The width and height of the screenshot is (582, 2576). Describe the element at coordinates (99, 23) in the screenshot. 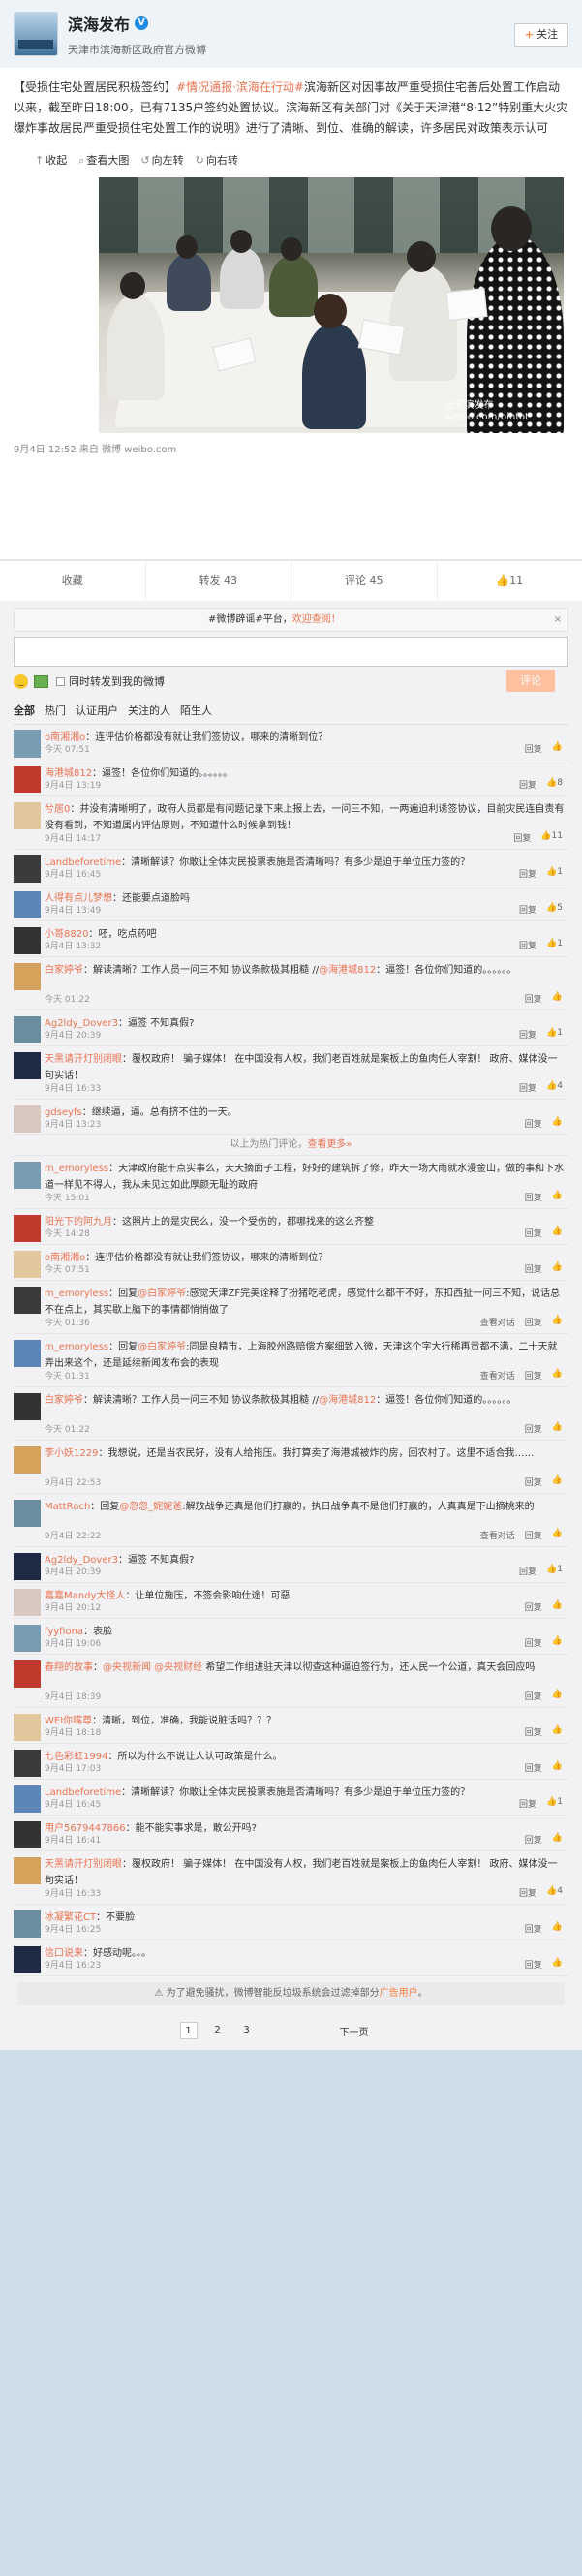

I see `account-name-text: 滨海发布` at that location.